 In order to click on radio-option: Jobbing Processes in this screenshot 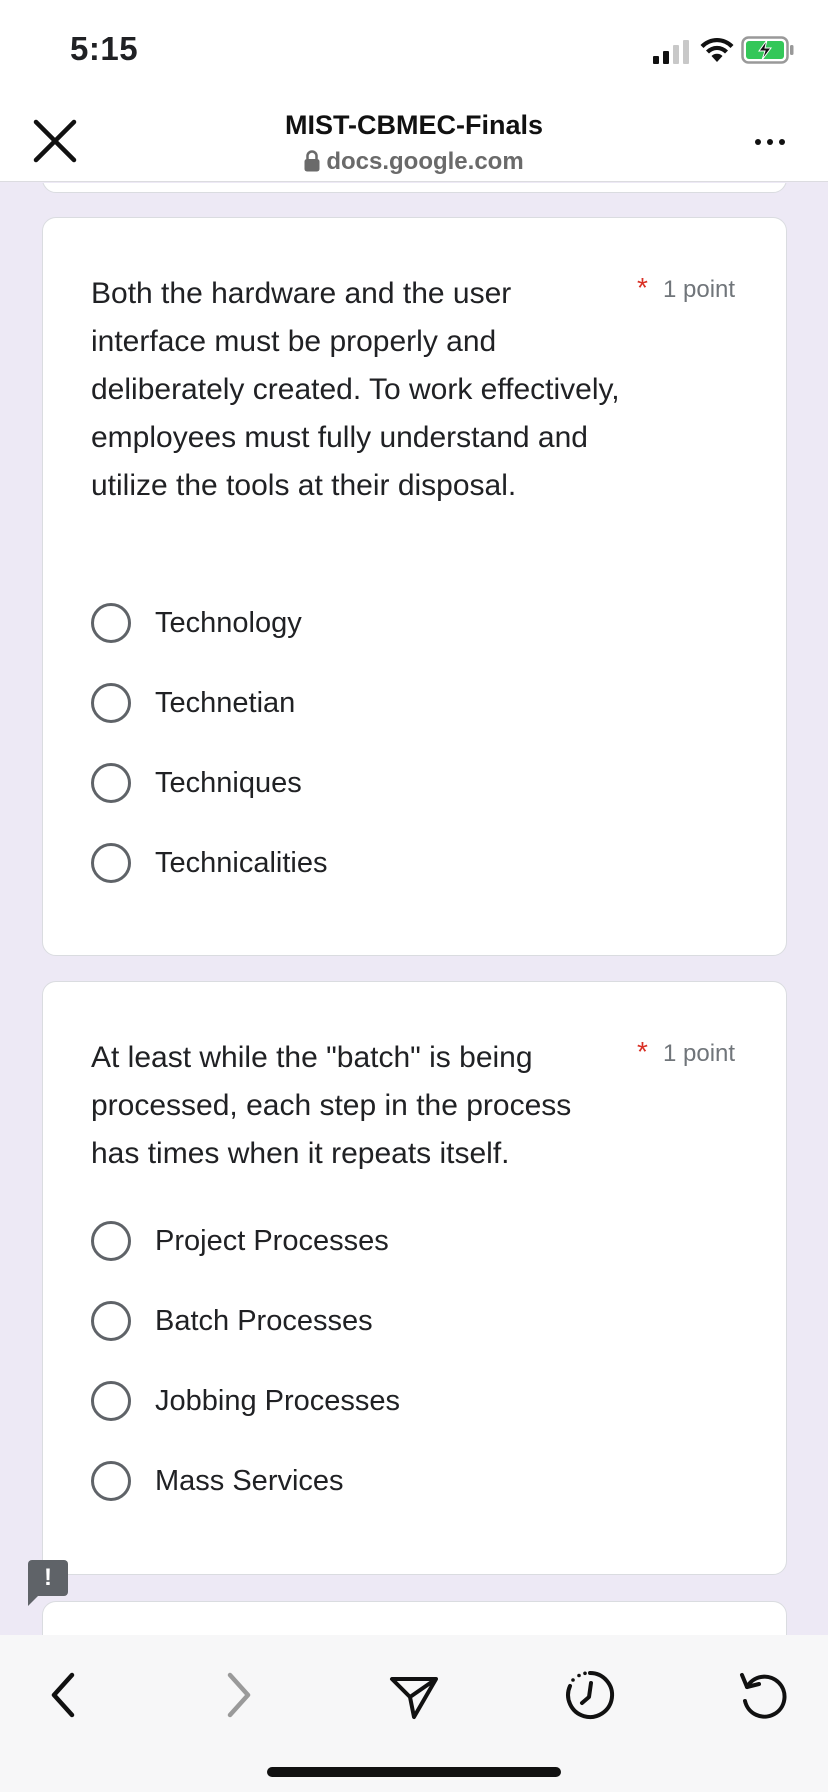, I will do `click(411, 1401)`.